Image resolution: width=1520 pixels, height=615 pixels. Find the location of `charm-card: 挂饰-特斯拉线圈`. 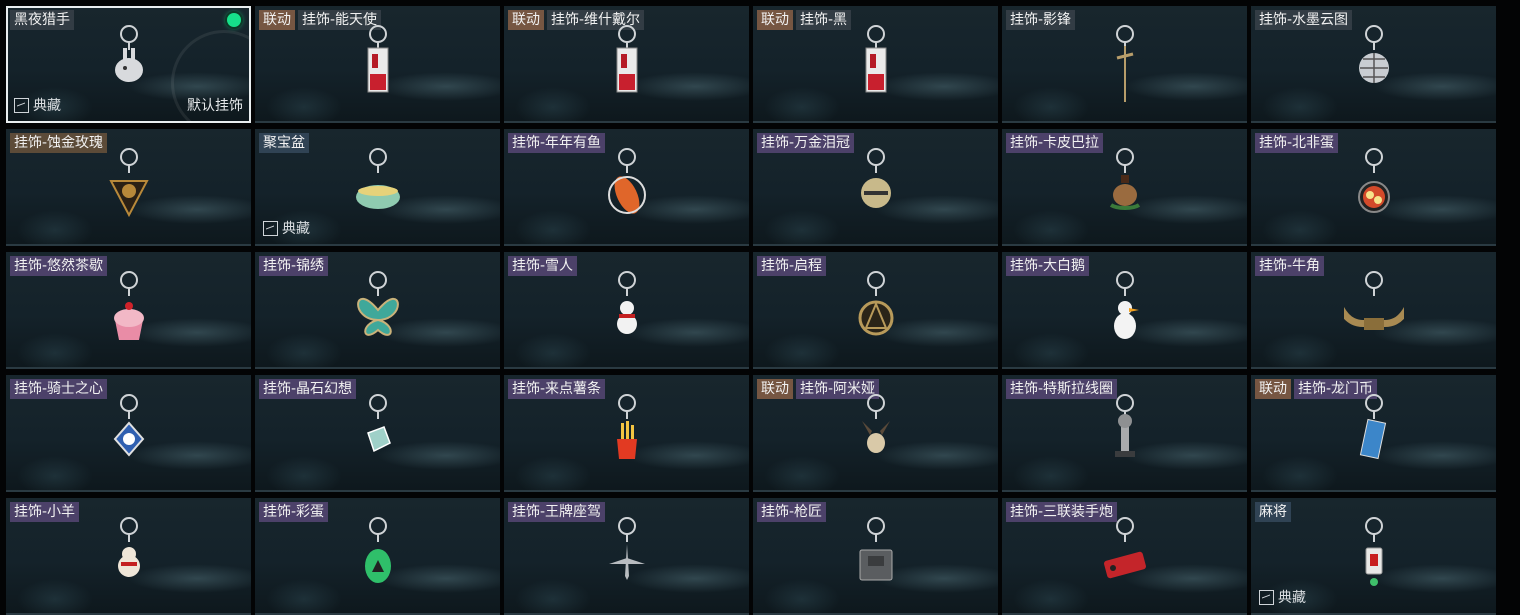

charm-card: 挂饰-特斯拉线圈 is located at coordinates (1124, 433).